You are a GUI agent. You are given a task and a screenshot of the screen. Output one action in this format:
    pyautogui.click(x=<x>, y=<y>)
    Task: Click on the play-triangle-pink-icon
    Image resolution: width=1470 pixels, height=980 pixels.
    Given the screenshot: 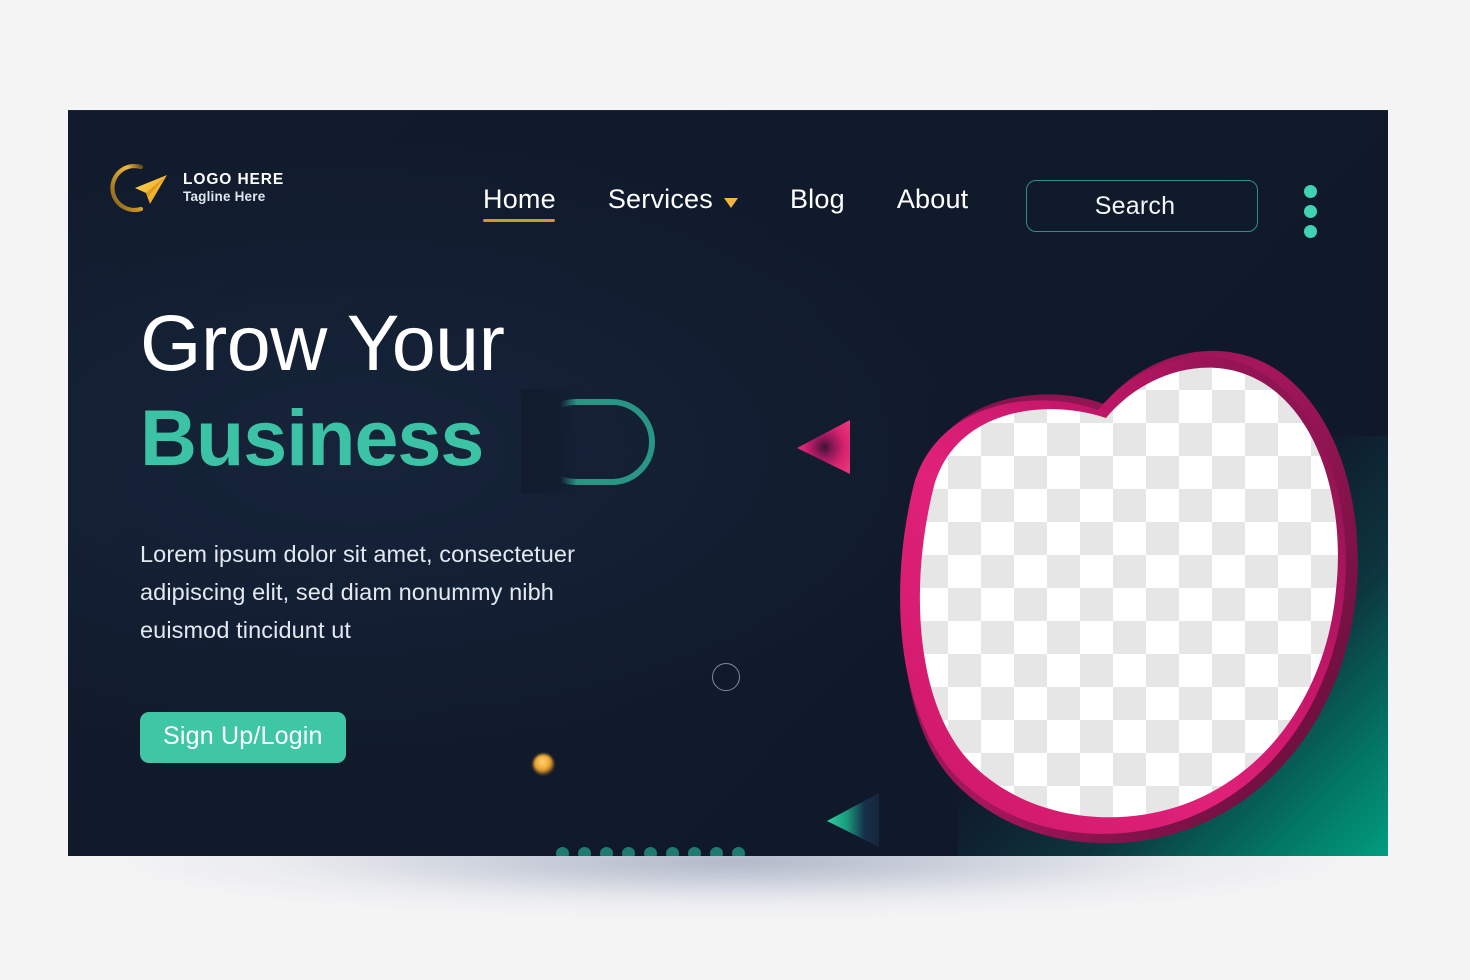 What is the action you would take?
    pyautogui.click(x=823, y=447)
    